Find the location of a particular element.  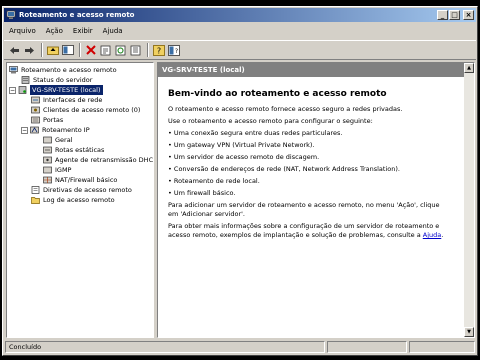

refresh-button is located at coordinates (120, 50).